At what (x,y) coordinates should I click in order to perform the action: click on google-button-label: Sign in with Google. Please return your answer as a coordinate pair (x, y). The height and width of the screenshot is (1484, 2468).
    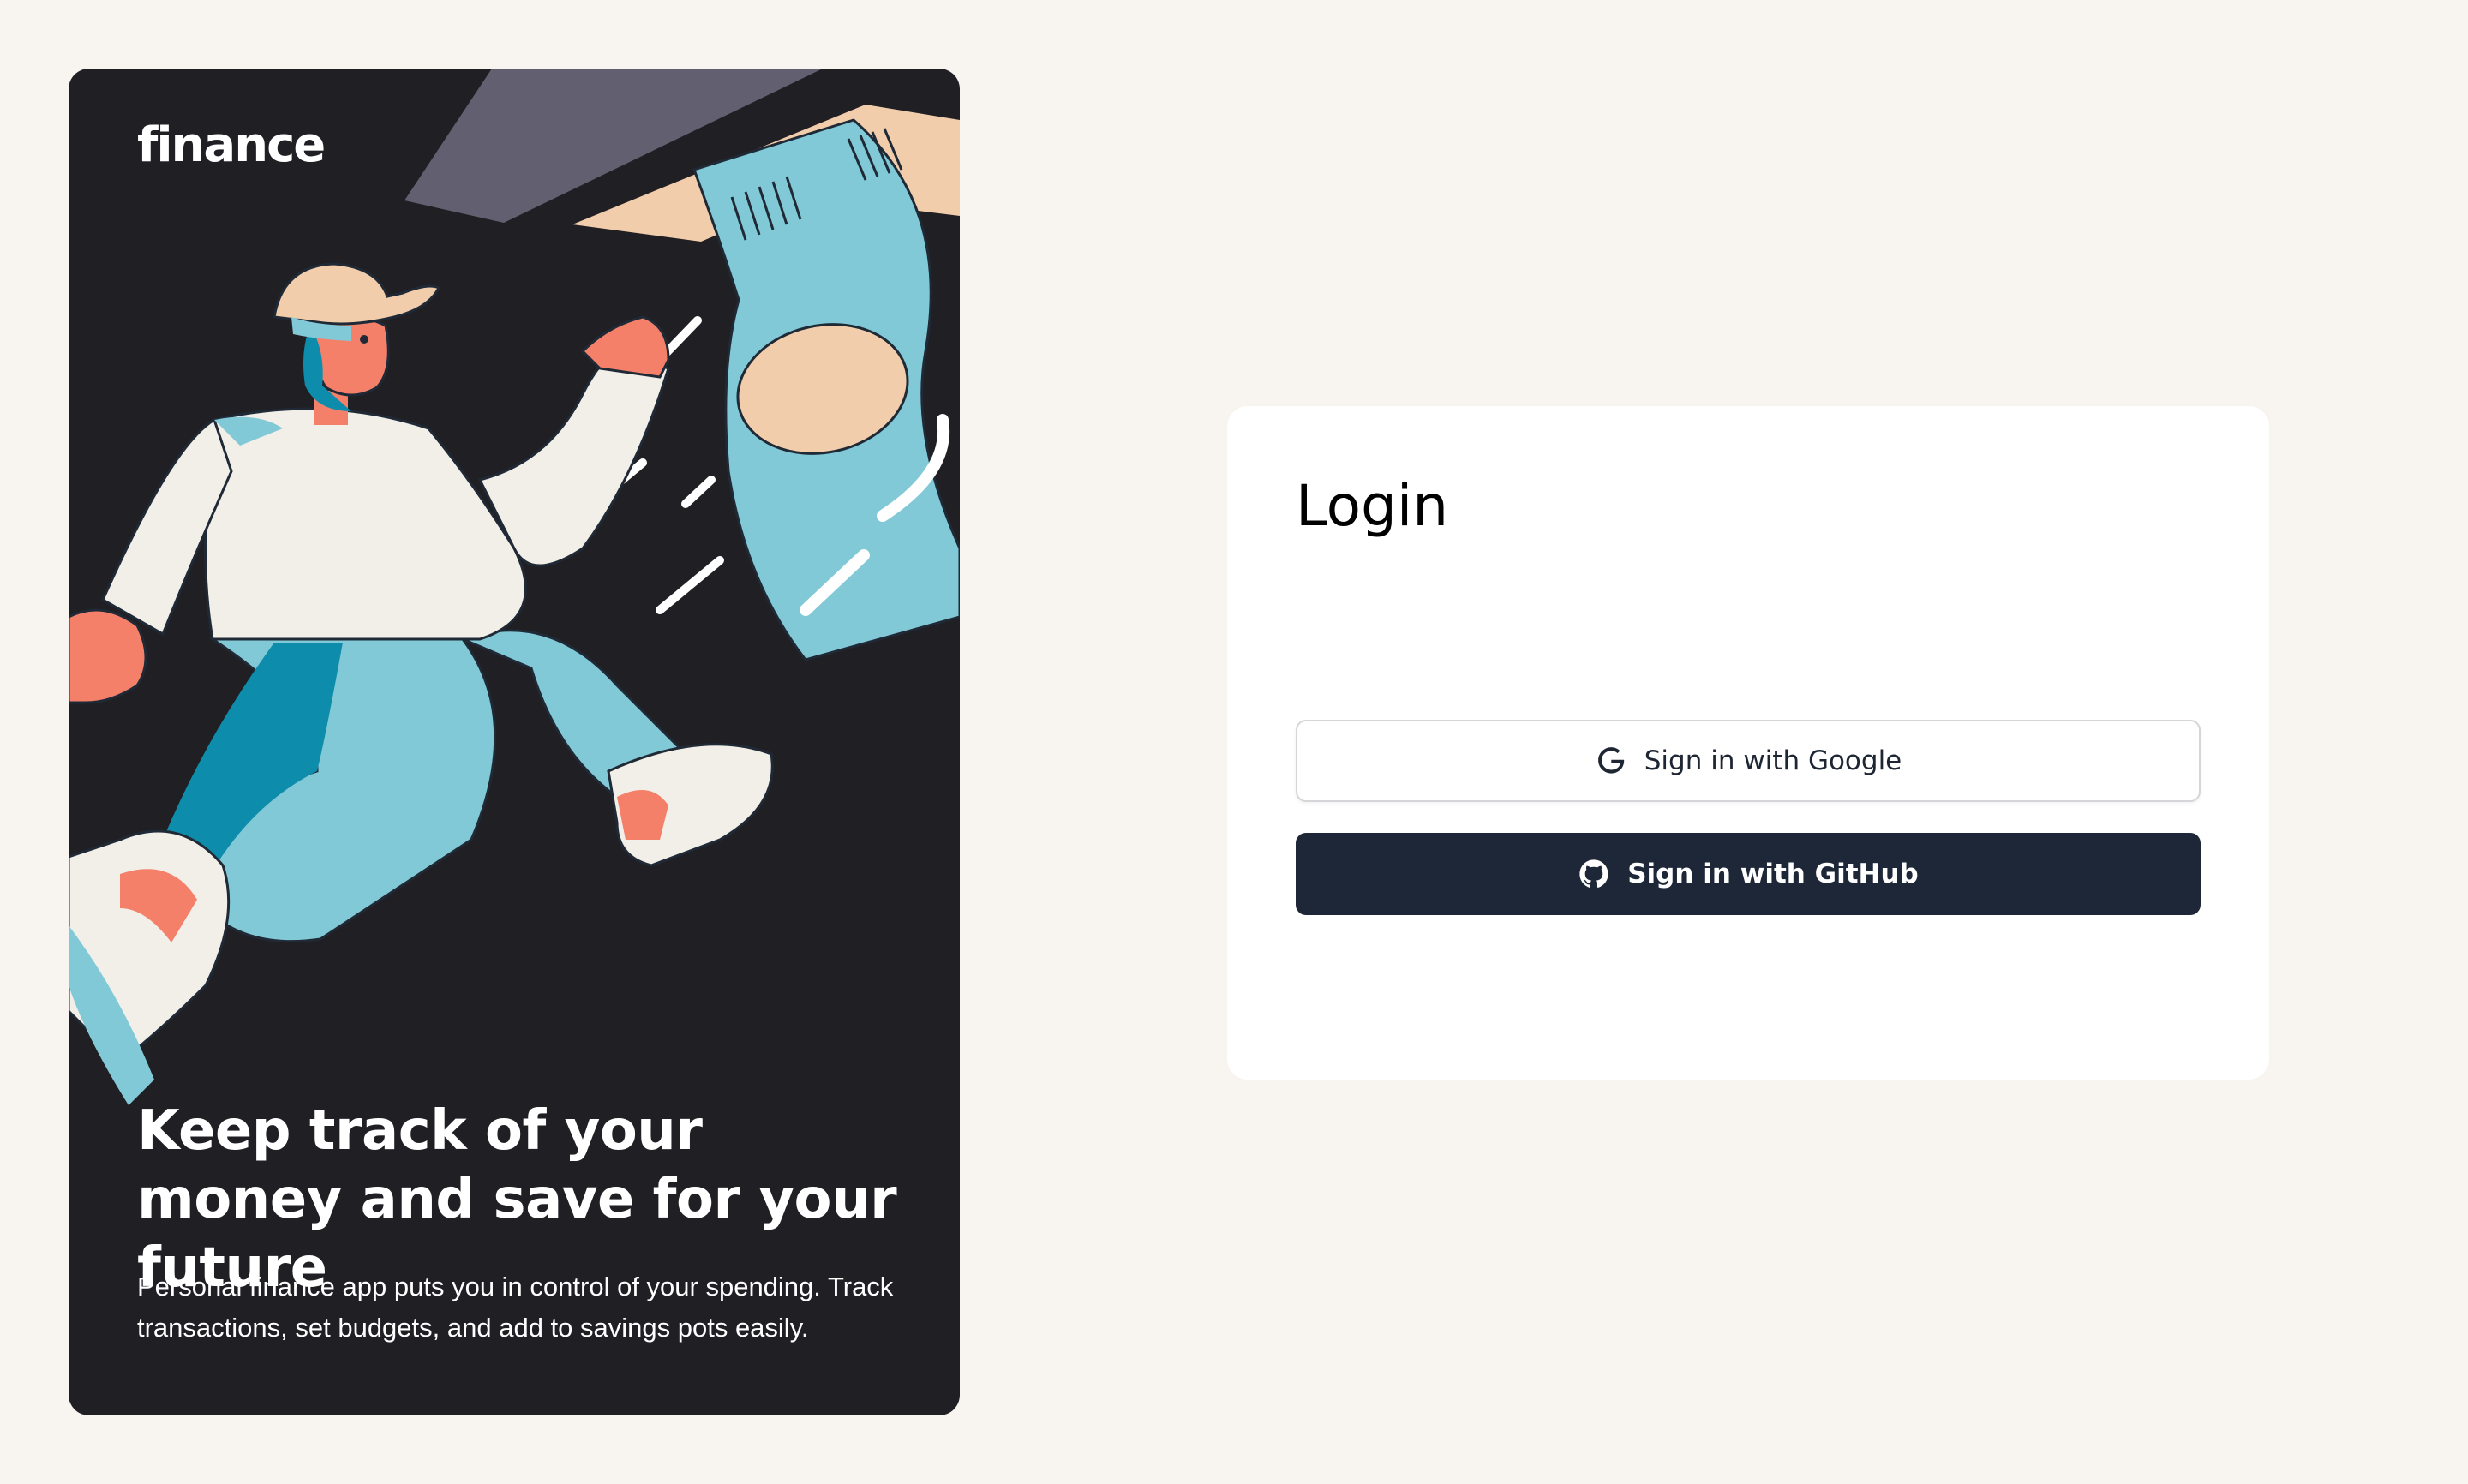
    Looking at the image, I should click on (1773, 760).